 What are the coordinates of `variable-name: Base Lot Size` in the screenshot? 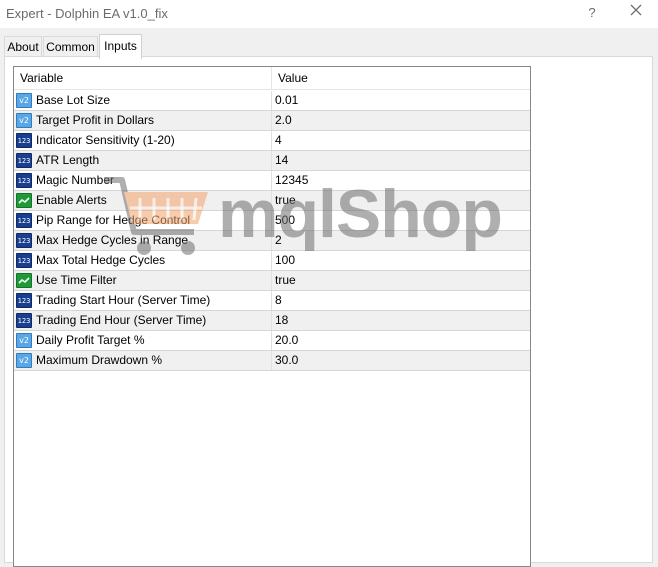 It's located at (73, 100).